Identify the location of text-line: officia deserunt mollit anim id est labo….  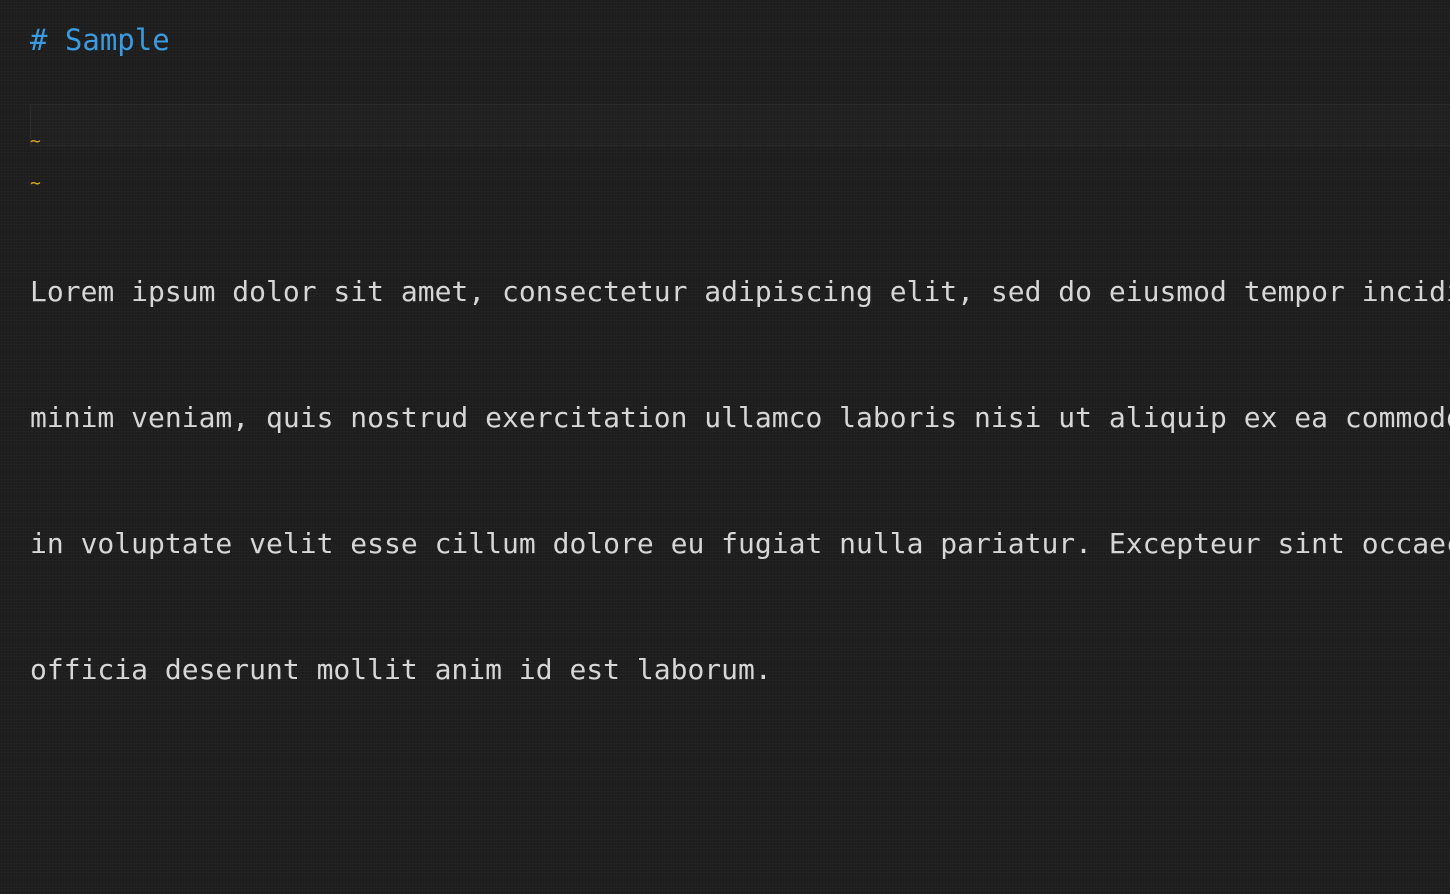
(740, 670).